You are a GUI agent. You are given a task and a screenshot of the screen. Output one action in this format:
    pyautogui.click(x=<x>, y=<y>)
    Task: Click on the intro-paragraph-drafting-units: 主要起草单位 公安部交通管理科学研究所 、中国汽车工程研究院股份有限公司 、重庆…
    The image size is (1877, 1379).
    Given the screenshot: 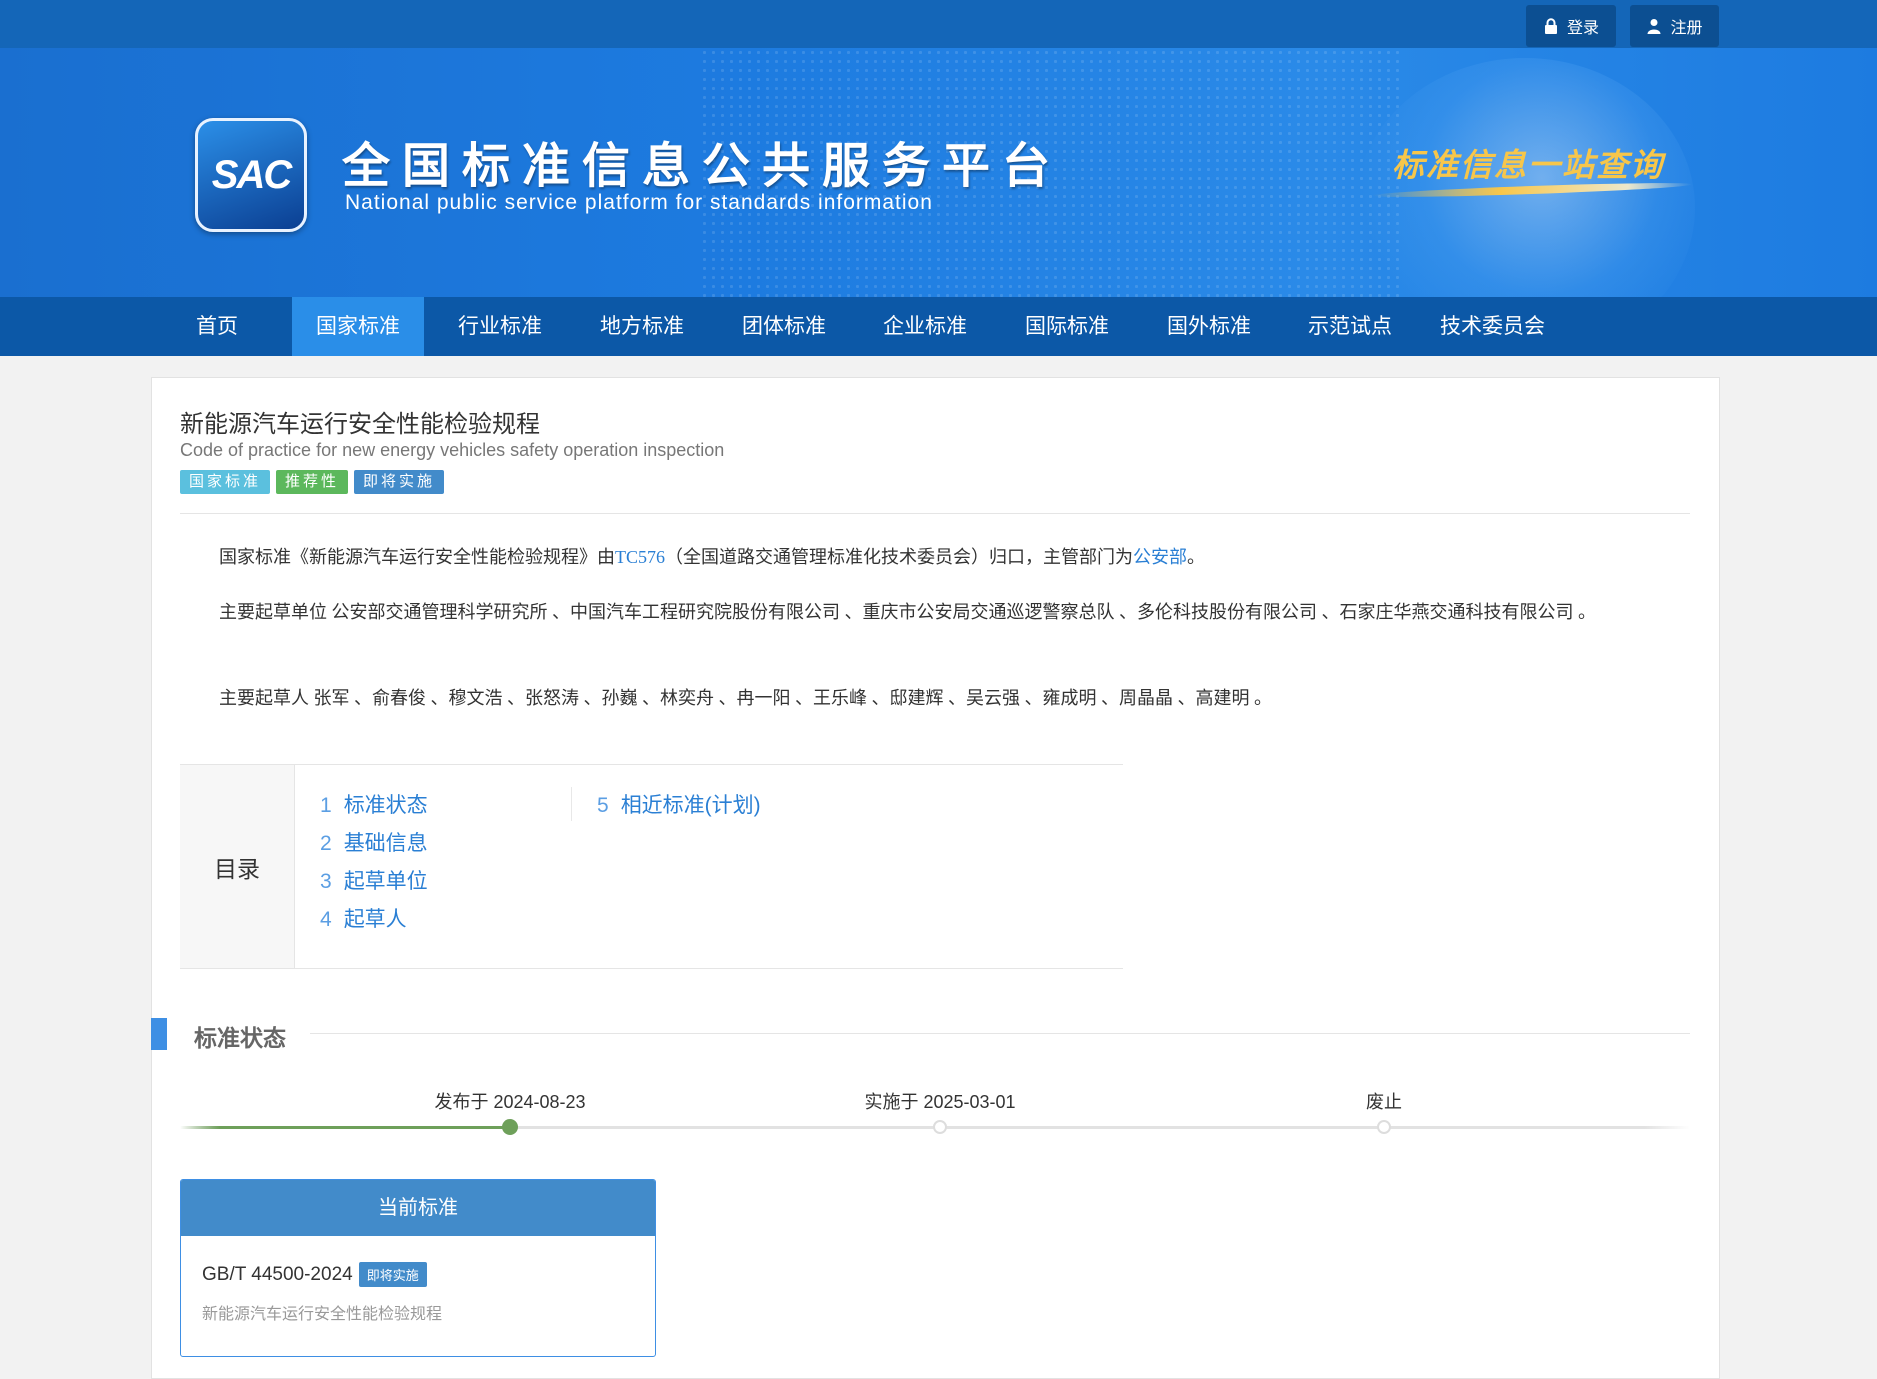 What is the action you would take?
    pyautogui.click(x=907, y=612)
    